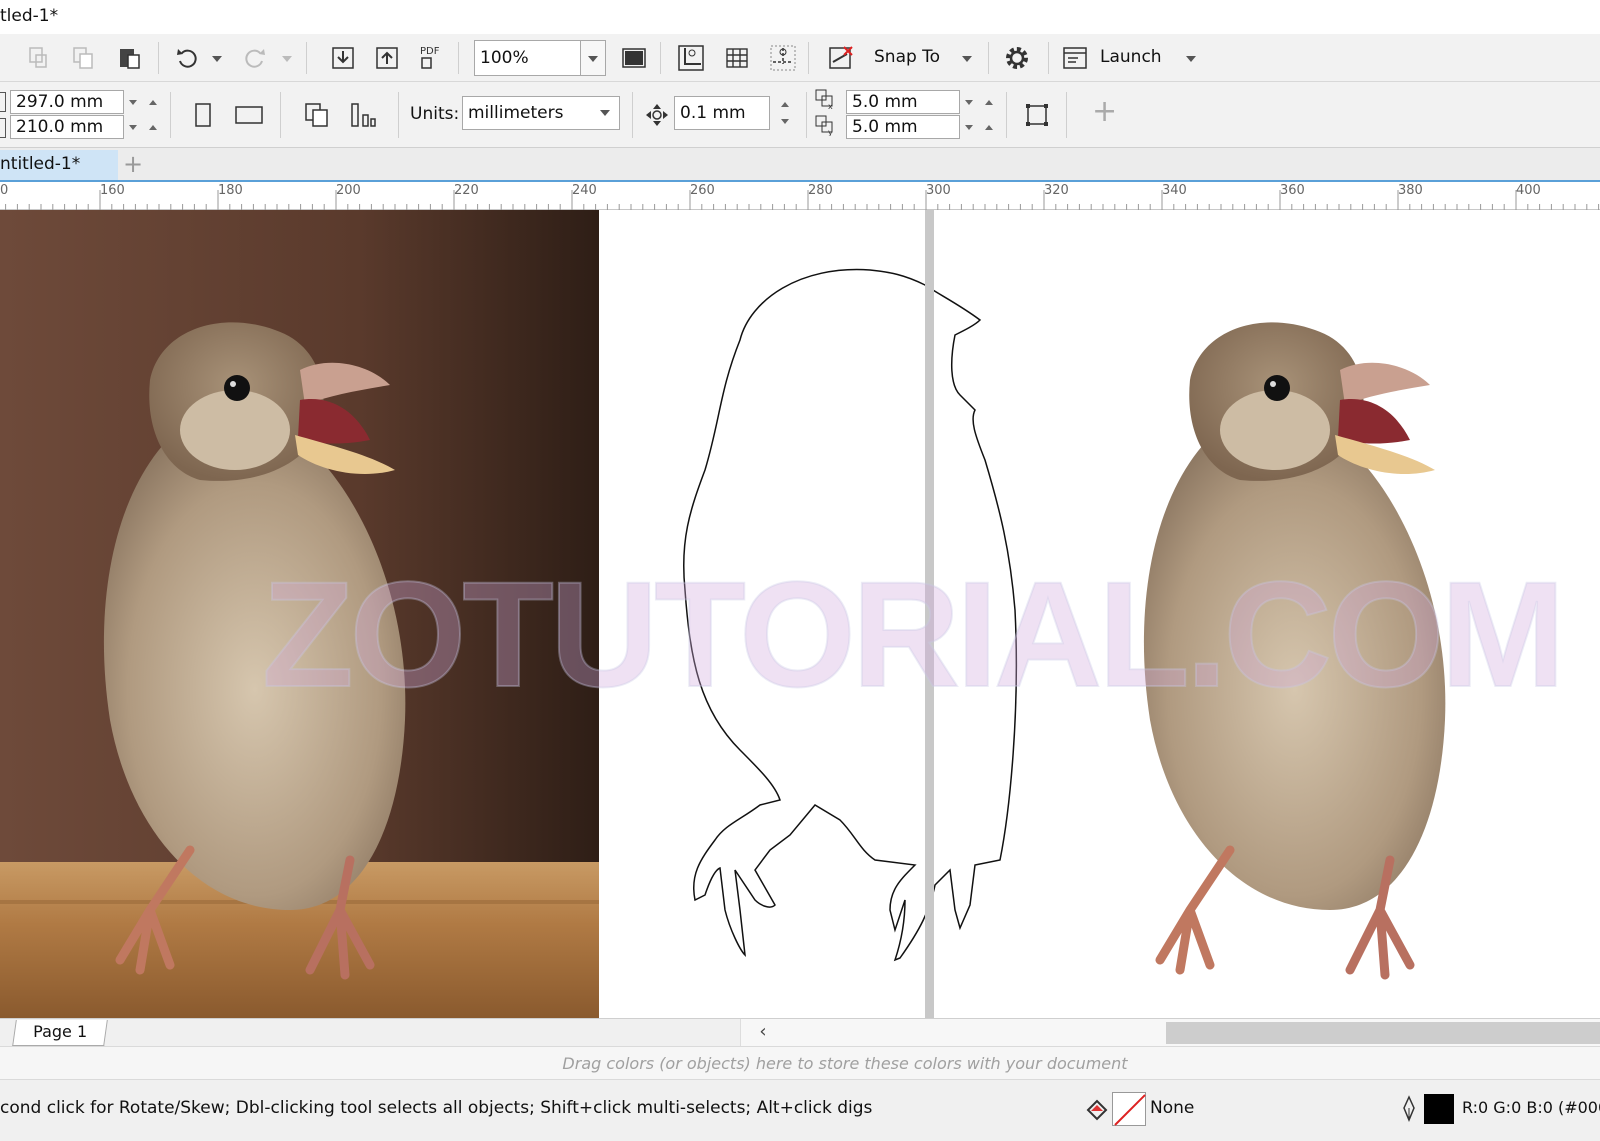  Describe the element at coordinates (702, 190) in the screenshot. I see `ruler-label: 260` at that location.